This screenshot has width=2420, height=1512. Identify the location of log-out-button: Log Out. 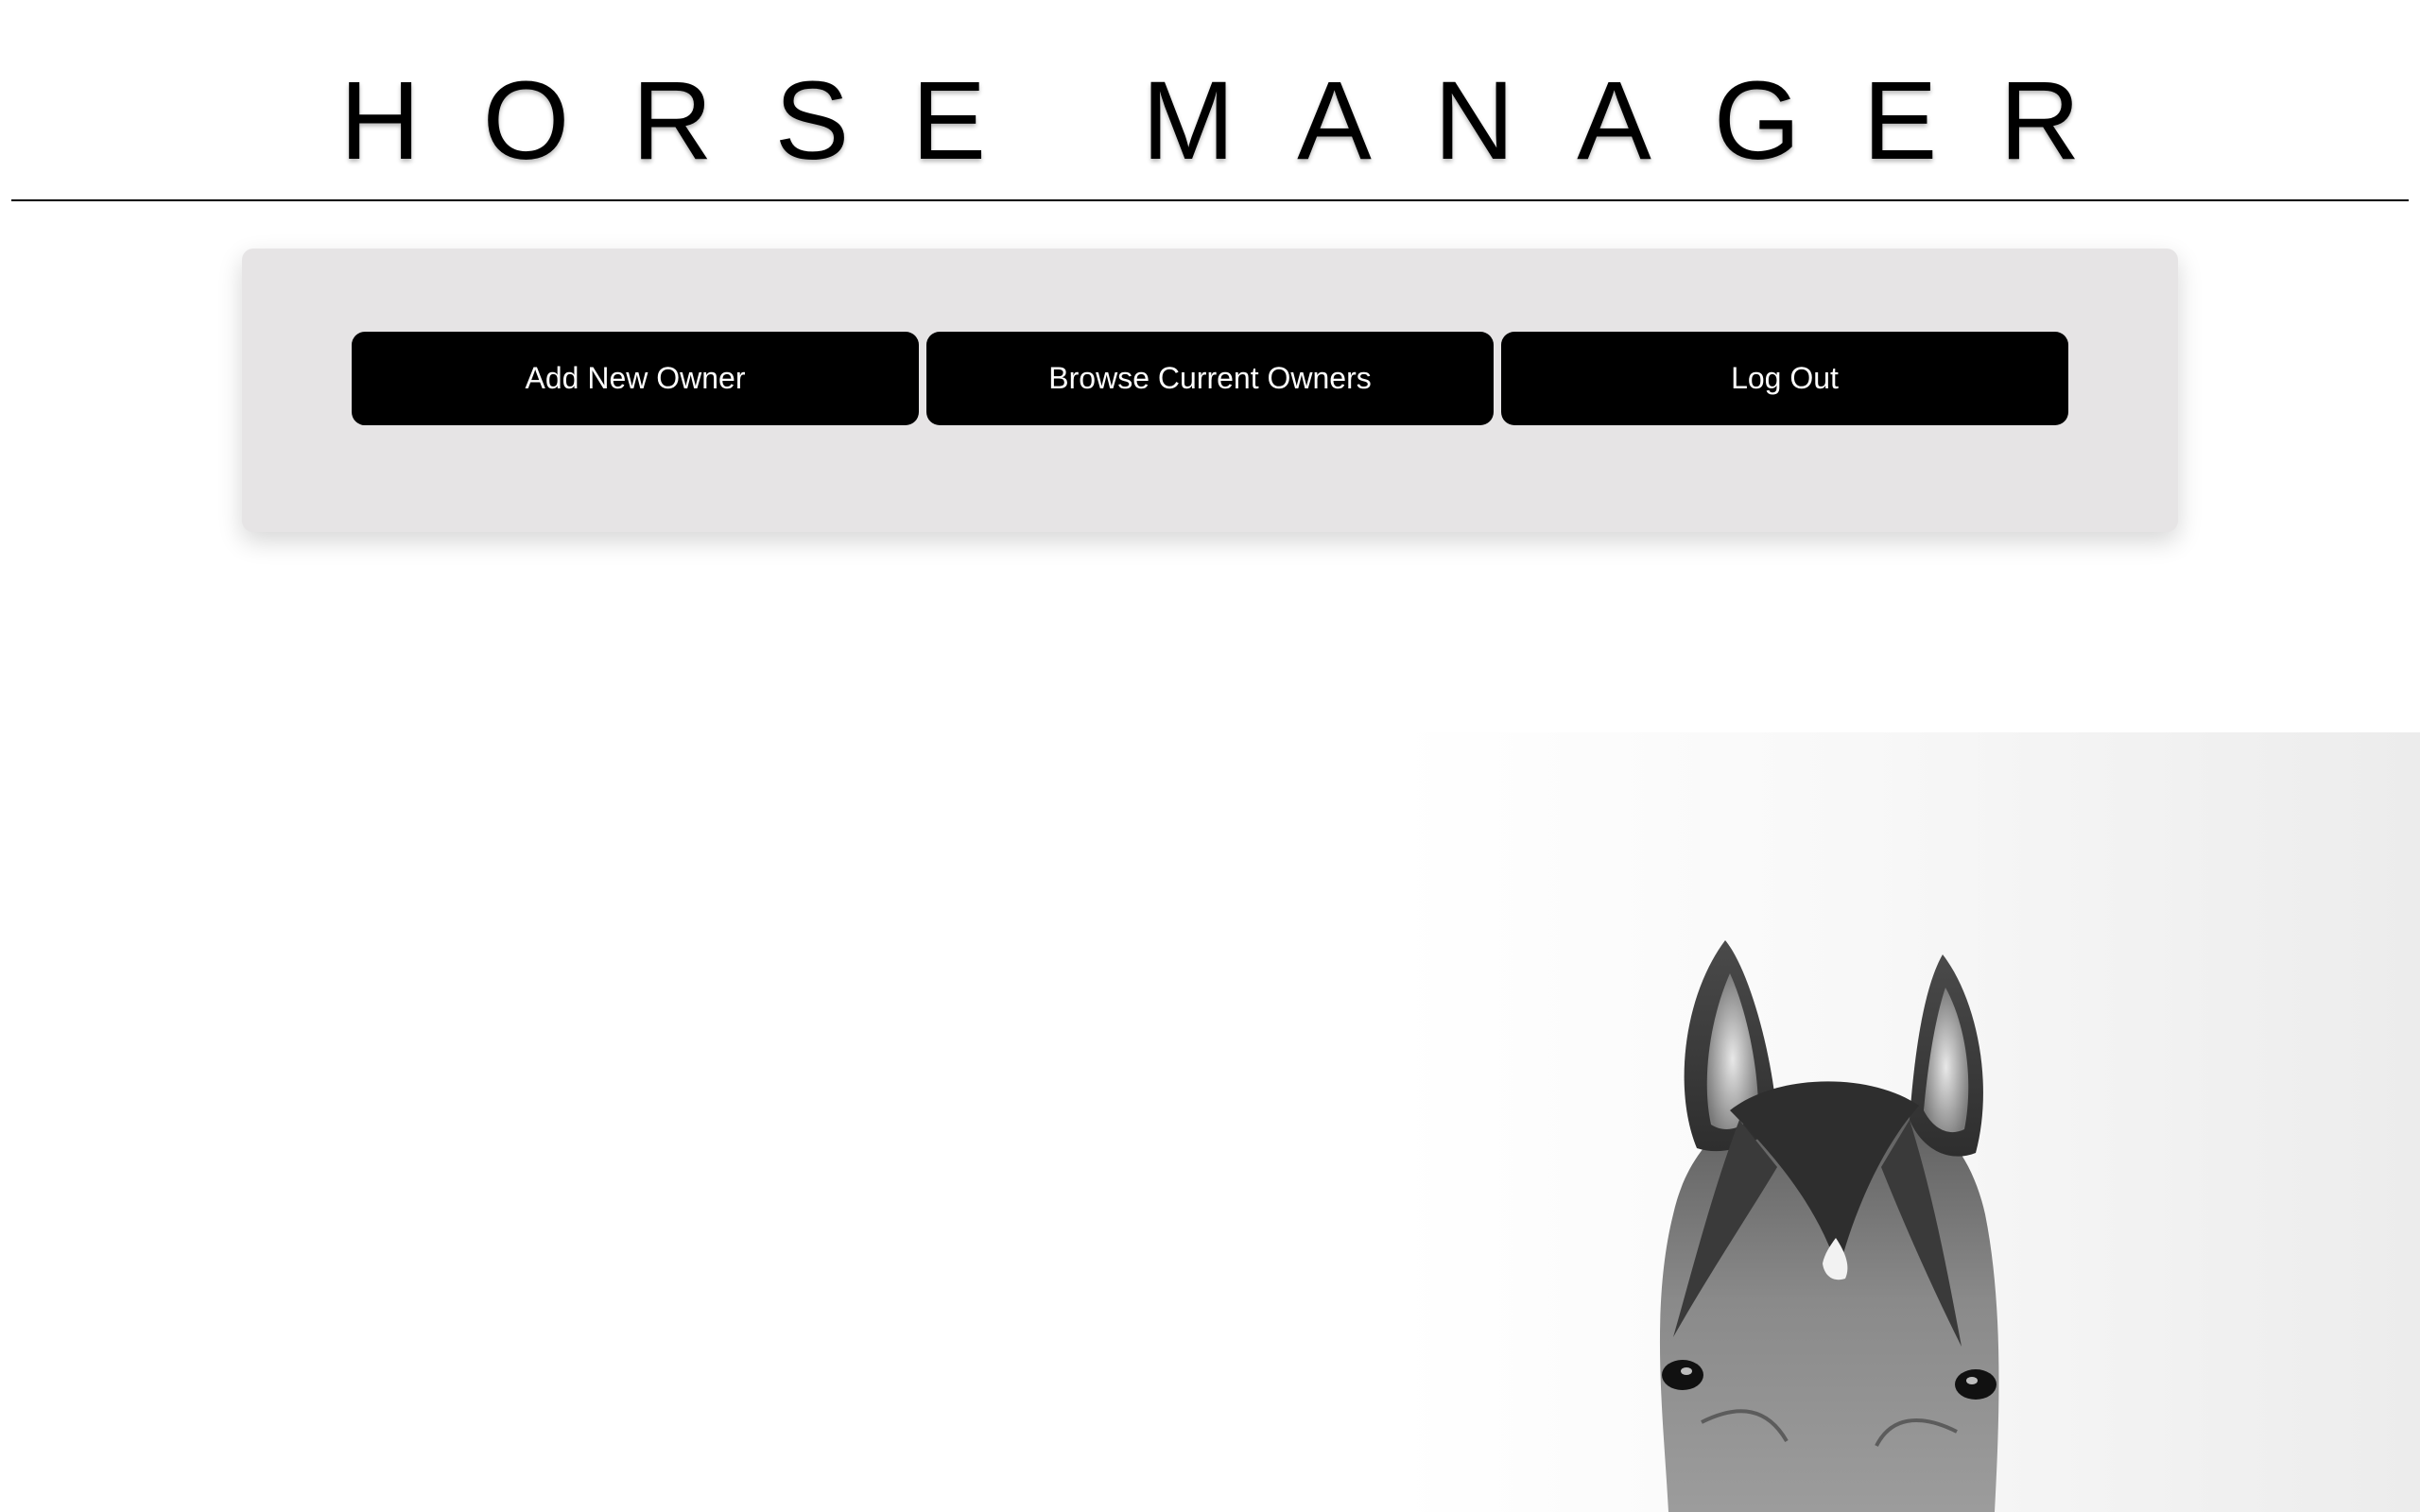
(1784, 378).